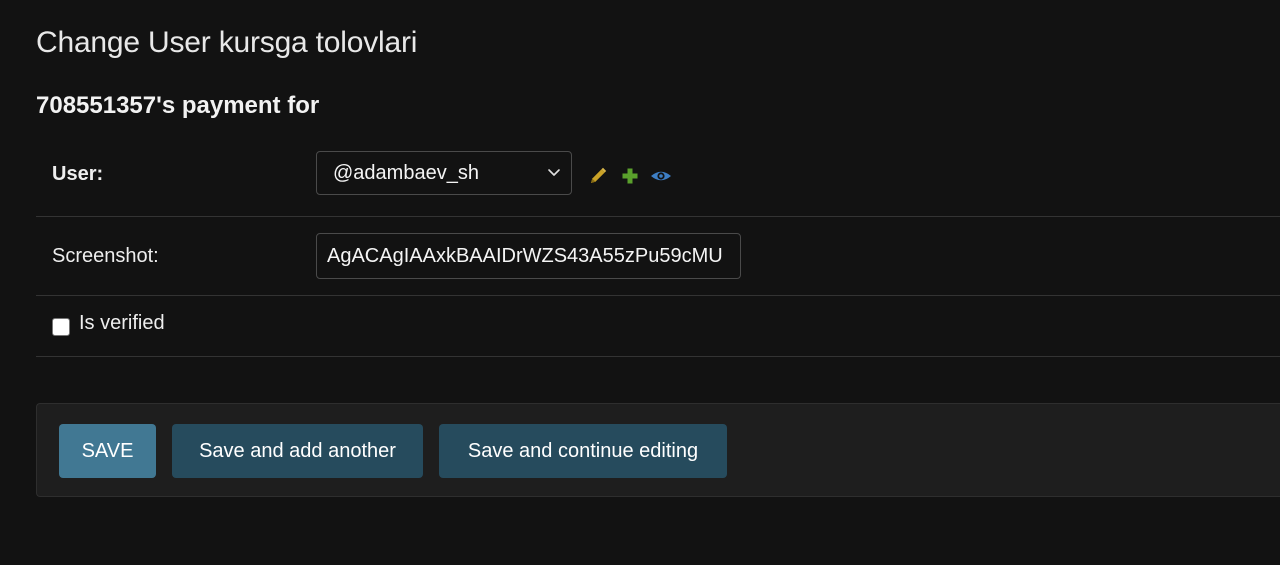 This screenshot has width=1280, height=565. Describe the element at coordinates (297, 451) in the screenshot. I see `save-and-add-another-button: Save and add another` at that location.